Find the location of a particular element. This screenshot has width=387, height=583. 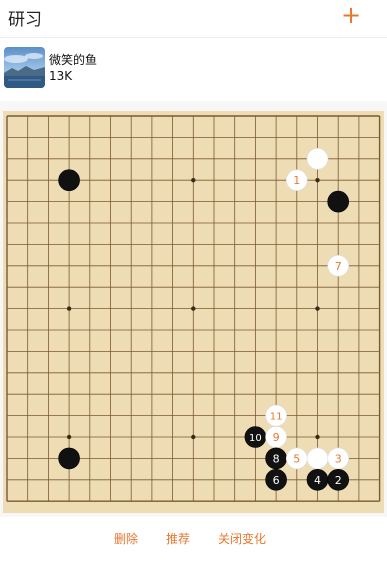

move-number: 8 is located at coordinates (276, 458).